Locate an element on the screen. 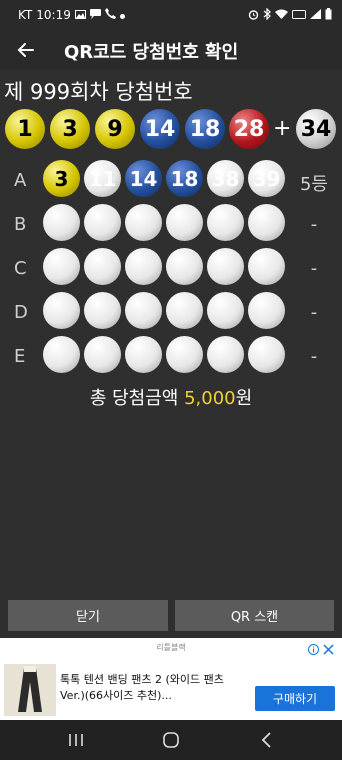 The image size is (342, 760). total-prefix: 총 당첨금액 is located at coordinates (137, 398).